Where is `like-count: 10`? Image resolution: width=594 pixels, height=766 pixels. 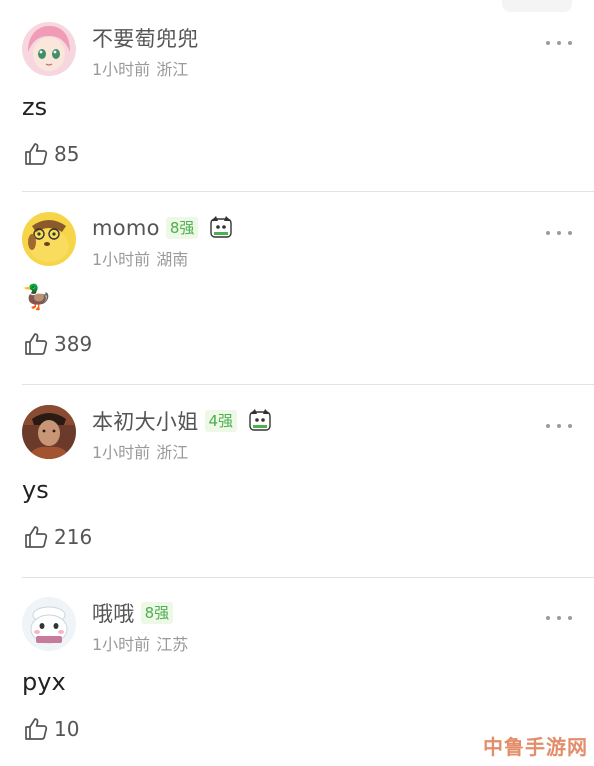 like-count: 10 is located at coordinates (67, 729).